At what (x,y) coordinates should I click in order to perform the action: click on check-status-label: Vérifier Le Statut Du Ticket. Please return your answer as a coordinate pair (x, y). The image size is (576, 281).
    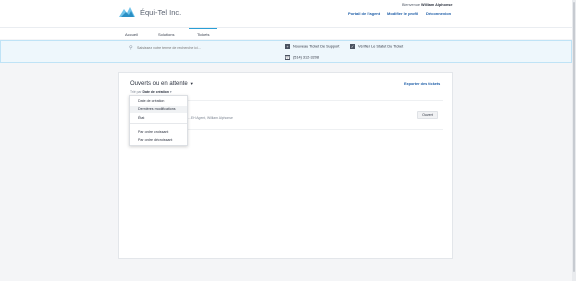
    Looking at the image, I should click on (381, 46).